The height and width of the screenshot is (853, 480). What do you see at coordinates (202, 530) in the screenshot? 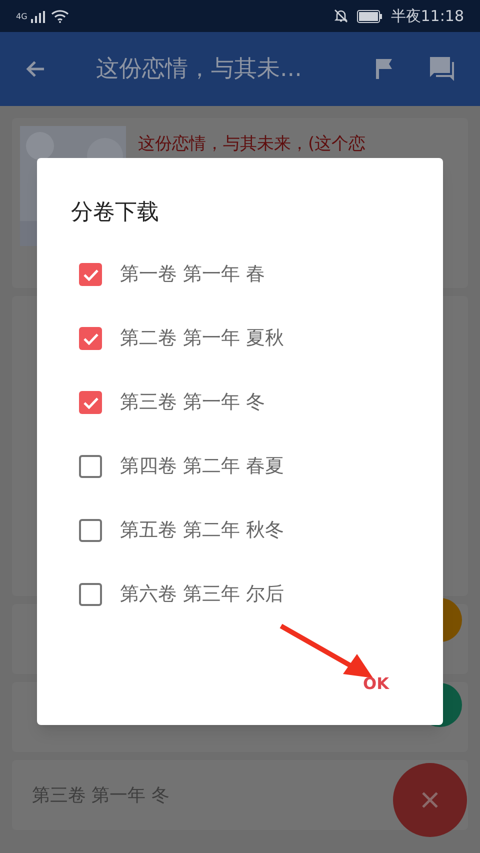
I see `volume-label: 第五卷 第二年 秋冬` at bounding box center [202, 530].